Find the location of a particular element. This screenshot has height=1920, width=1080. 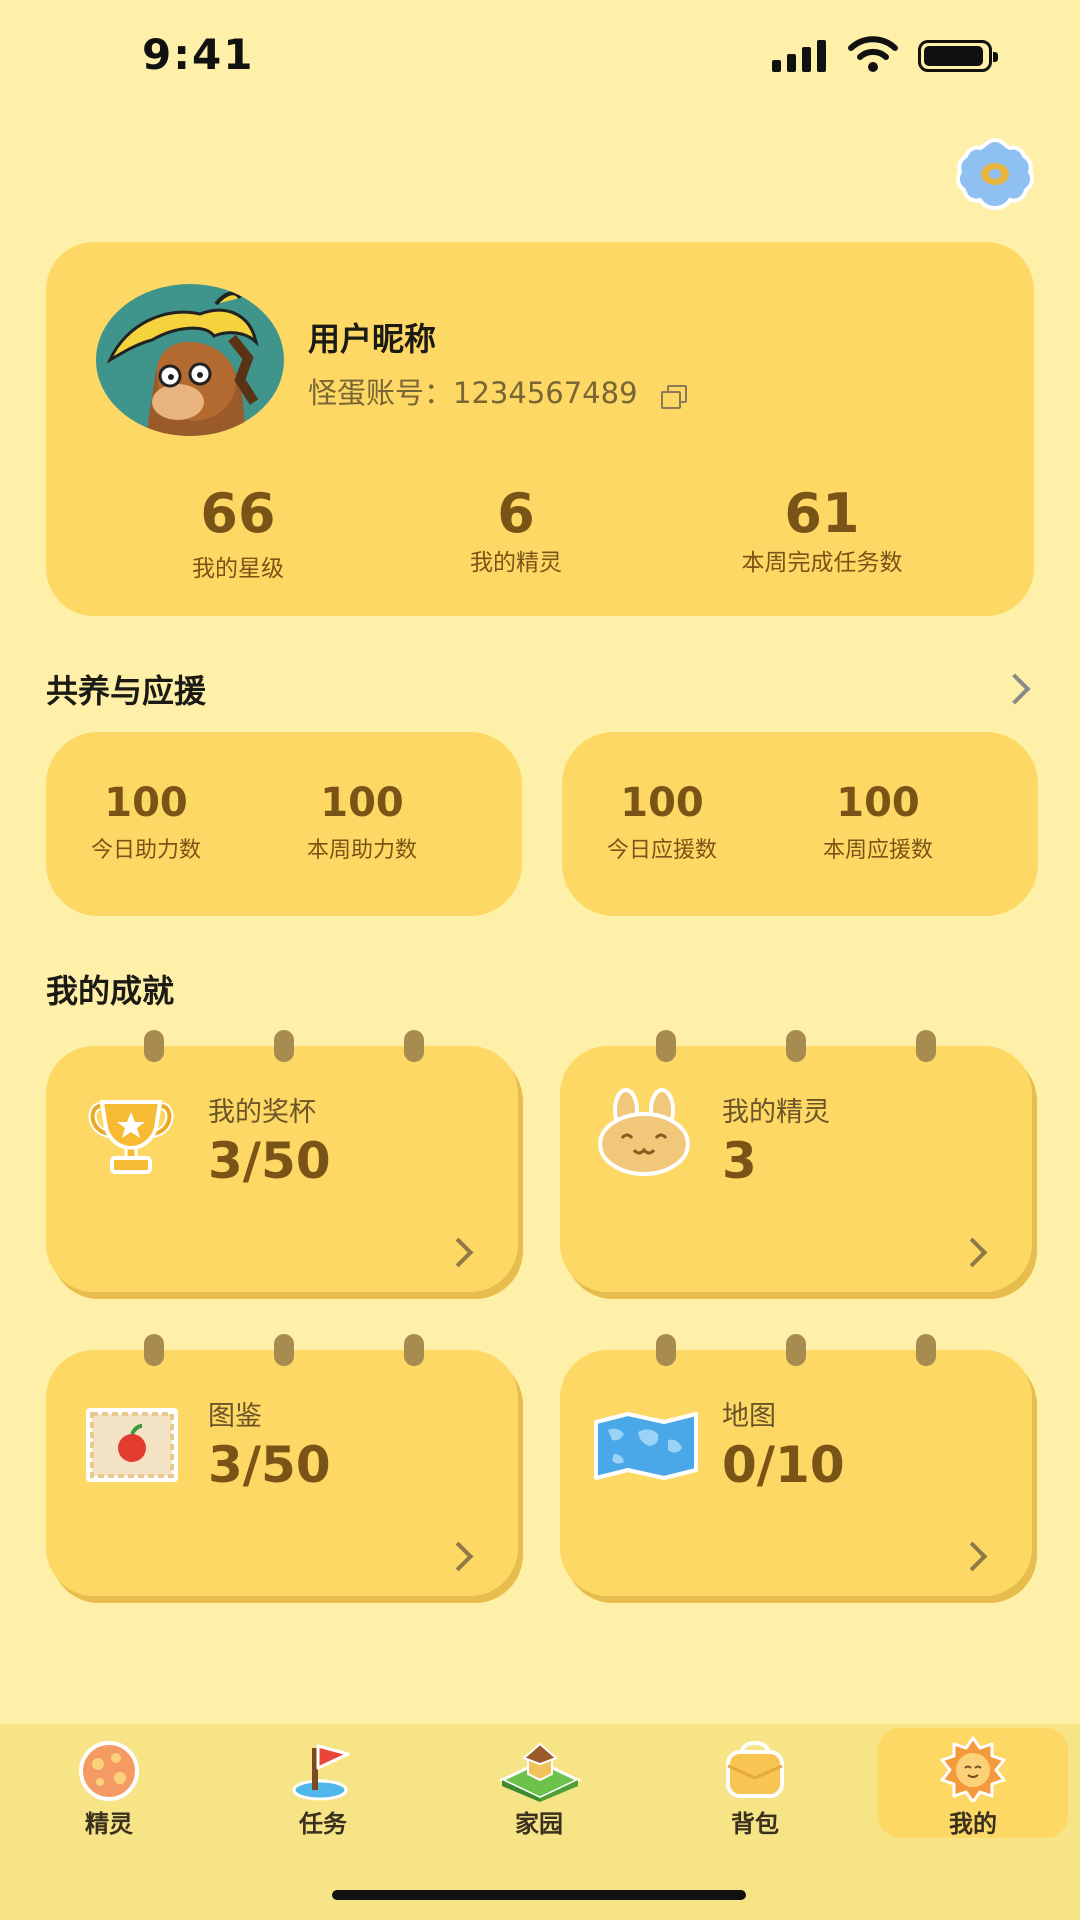

trophy-icon is located at coordinates (131, 1137).